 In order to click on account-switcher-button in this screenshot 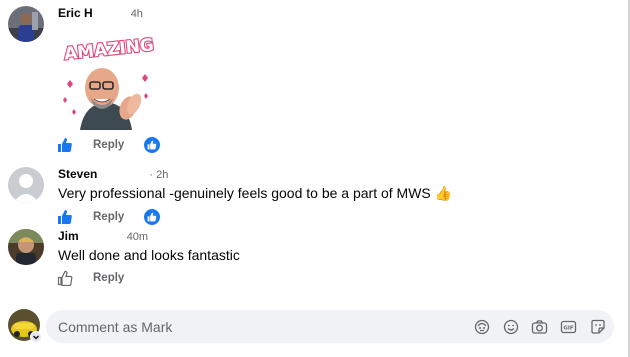, I will do `click(36, 337)`.